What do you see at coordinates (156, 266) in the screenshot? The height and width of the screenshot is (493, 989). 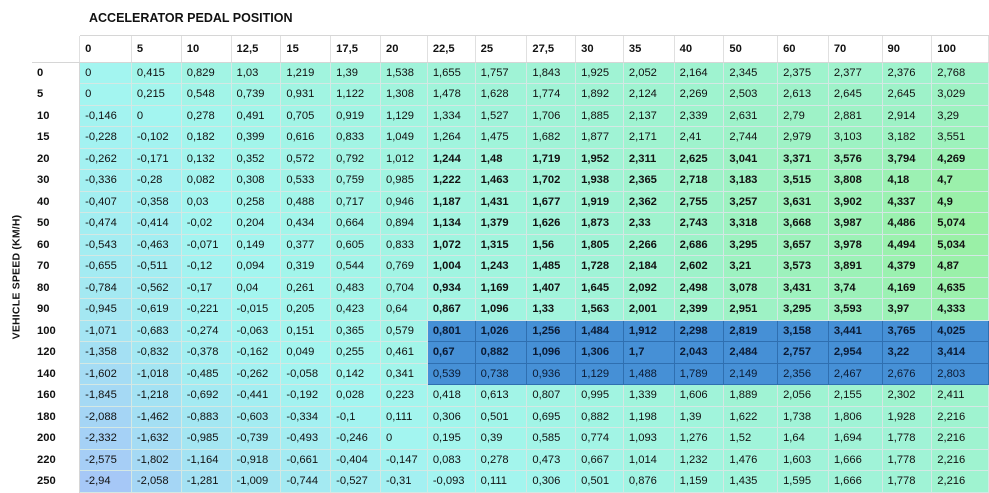 I see `map-cell: -0,511` at bounding box center [156, 266].